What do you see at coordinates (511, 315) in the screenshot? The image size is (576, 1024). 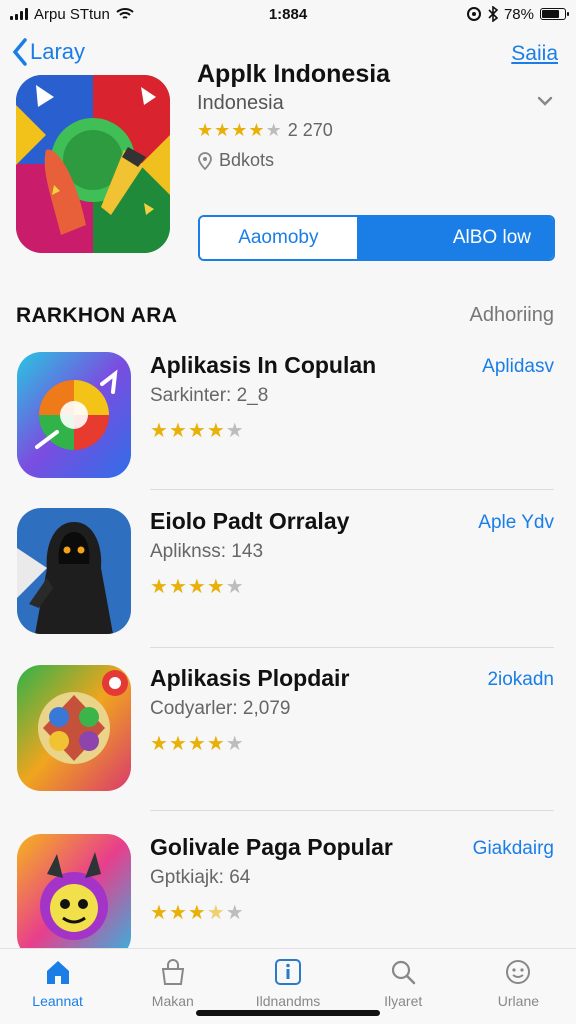 I see `section-action-link: Adhoriing` at bounding box center [511, 315].